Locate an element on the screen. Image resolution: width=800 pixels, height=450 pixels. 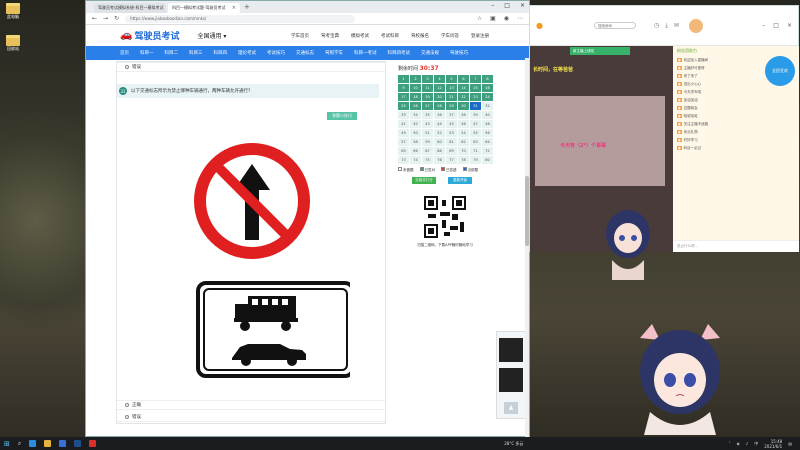
question-cell: 52 is located at coordinates (439, 133).